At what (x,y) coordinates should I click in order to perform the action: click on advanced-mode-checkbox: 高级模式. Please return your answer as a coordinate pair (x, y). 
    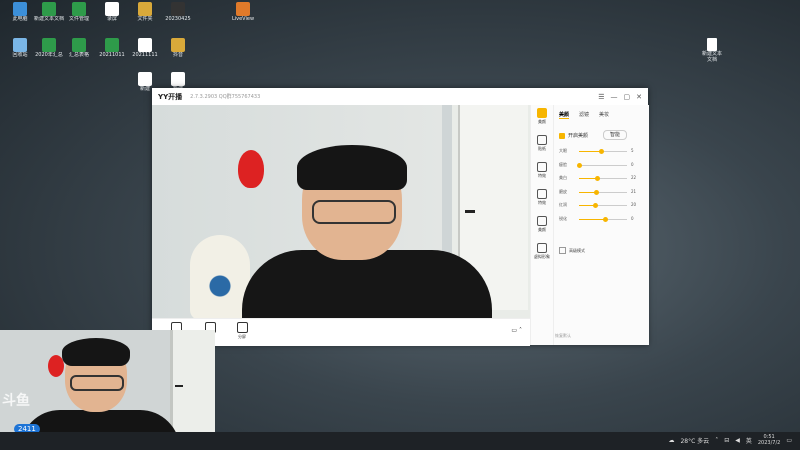
    Looking at the image, I should click on (572, 250).